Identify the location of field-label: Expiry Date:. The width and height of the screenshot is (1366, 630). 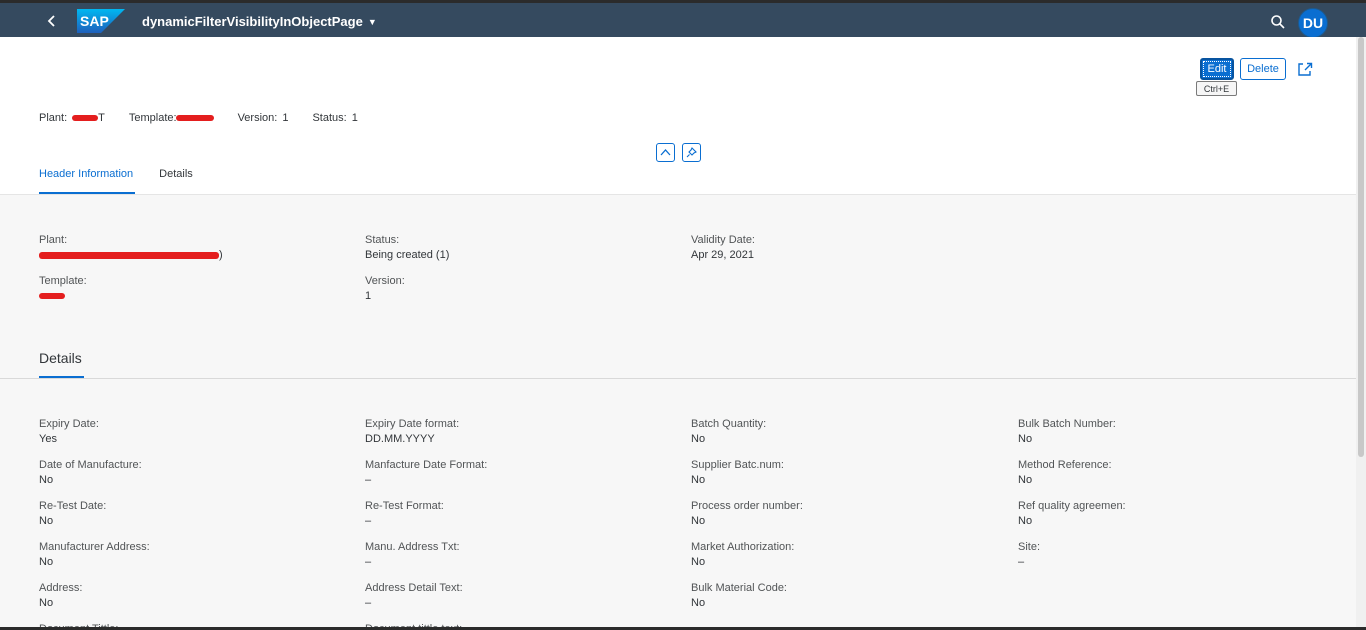
(69, 424).